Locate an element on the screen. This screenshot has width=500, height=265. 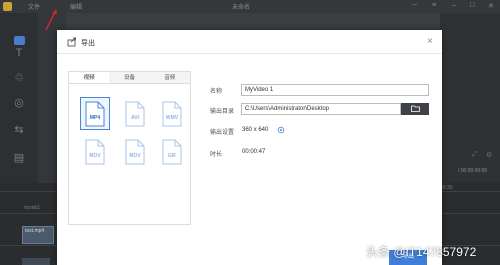
name-input: MyVideo 1 is located at coordinates (335, 90).